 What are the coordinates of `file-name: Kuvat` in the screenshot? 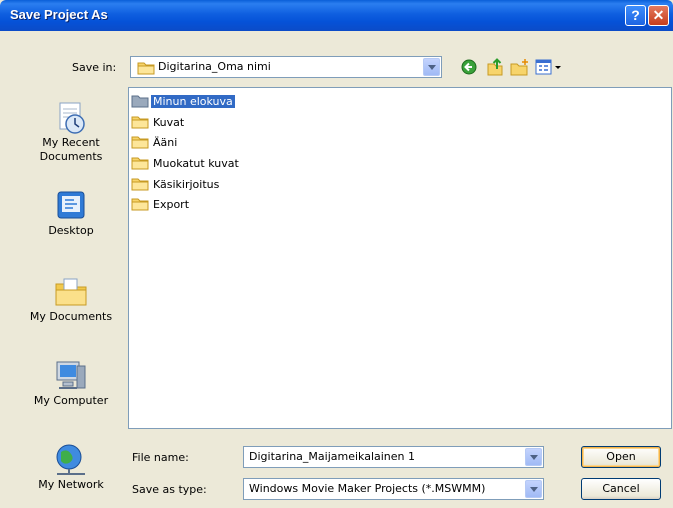 It's located at (169, 122).